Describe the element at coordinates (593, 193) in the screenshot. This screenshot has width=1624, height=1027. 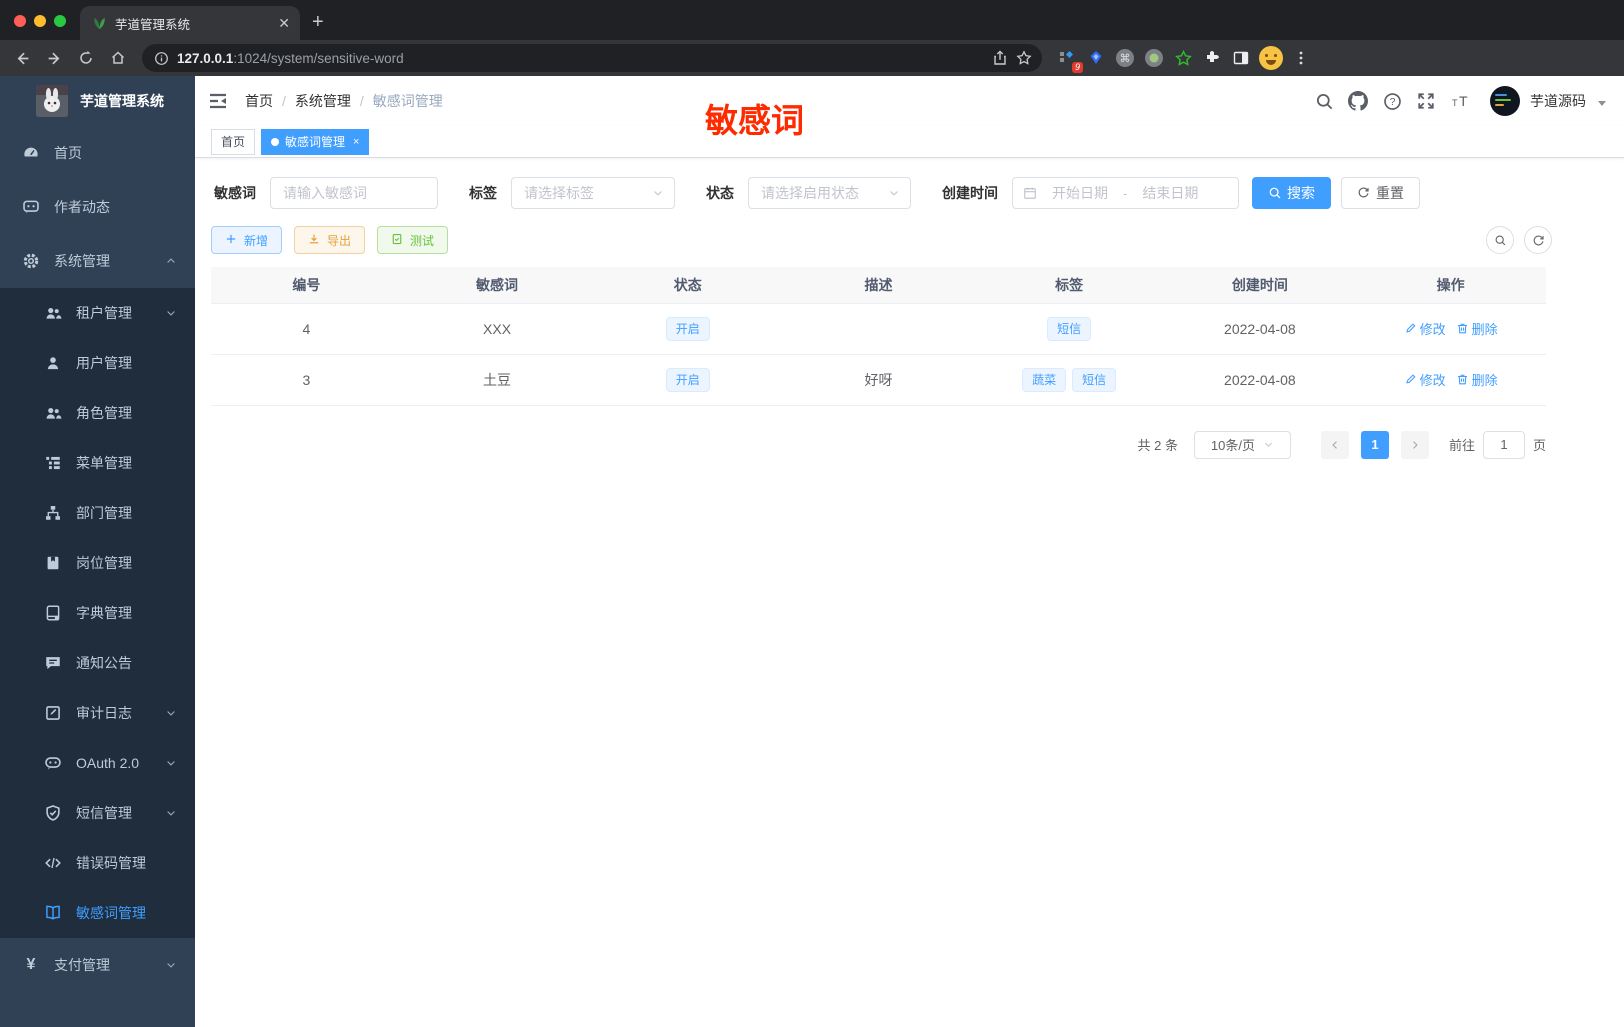
I see `tag-select: 请选择标签` at that location.